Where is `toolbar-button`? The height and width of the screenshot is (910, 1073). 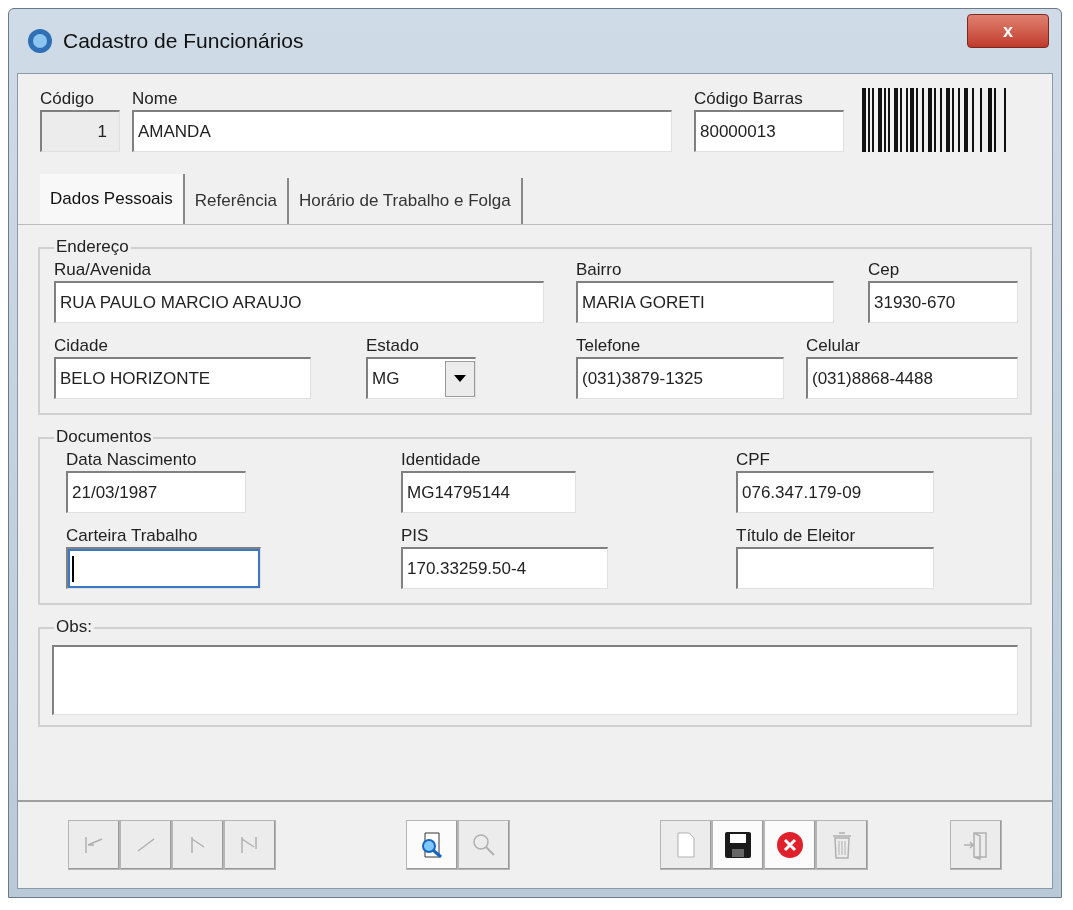 toolbar-button is located at coordinates (738, 845).